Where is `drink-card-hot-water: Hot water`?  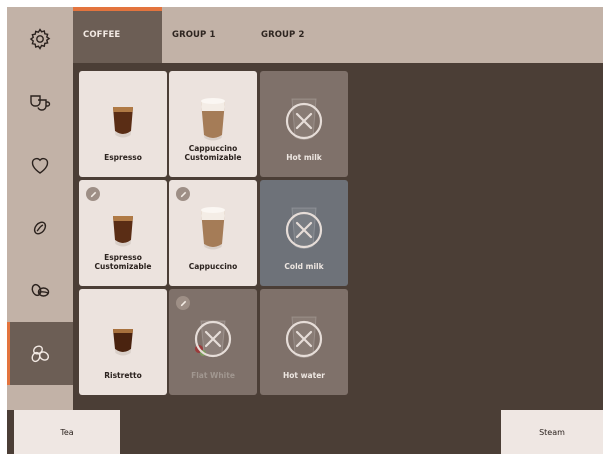 drink-card-hot-water: Hot water is located at coordinates (304, 342).